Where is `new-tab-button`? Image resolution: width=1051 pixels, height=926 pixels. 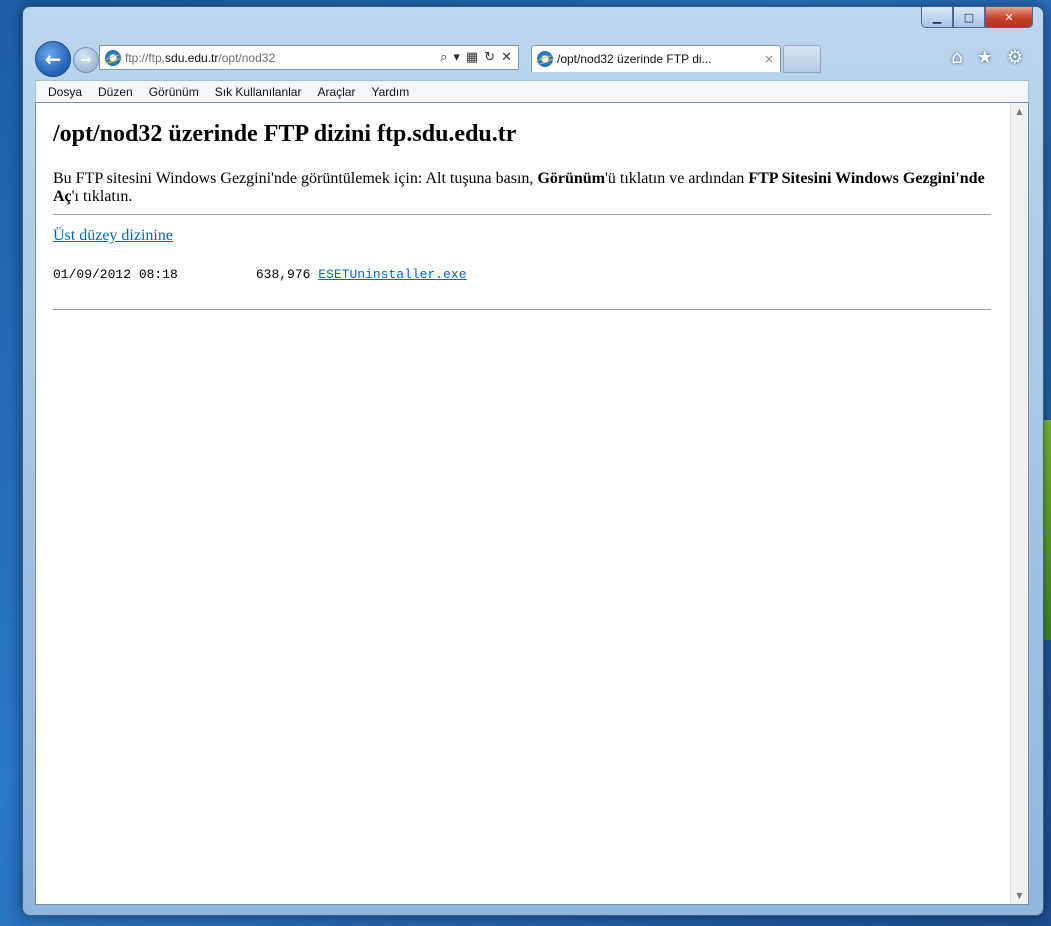
new-tab-button is located at coordinates (802, 59).